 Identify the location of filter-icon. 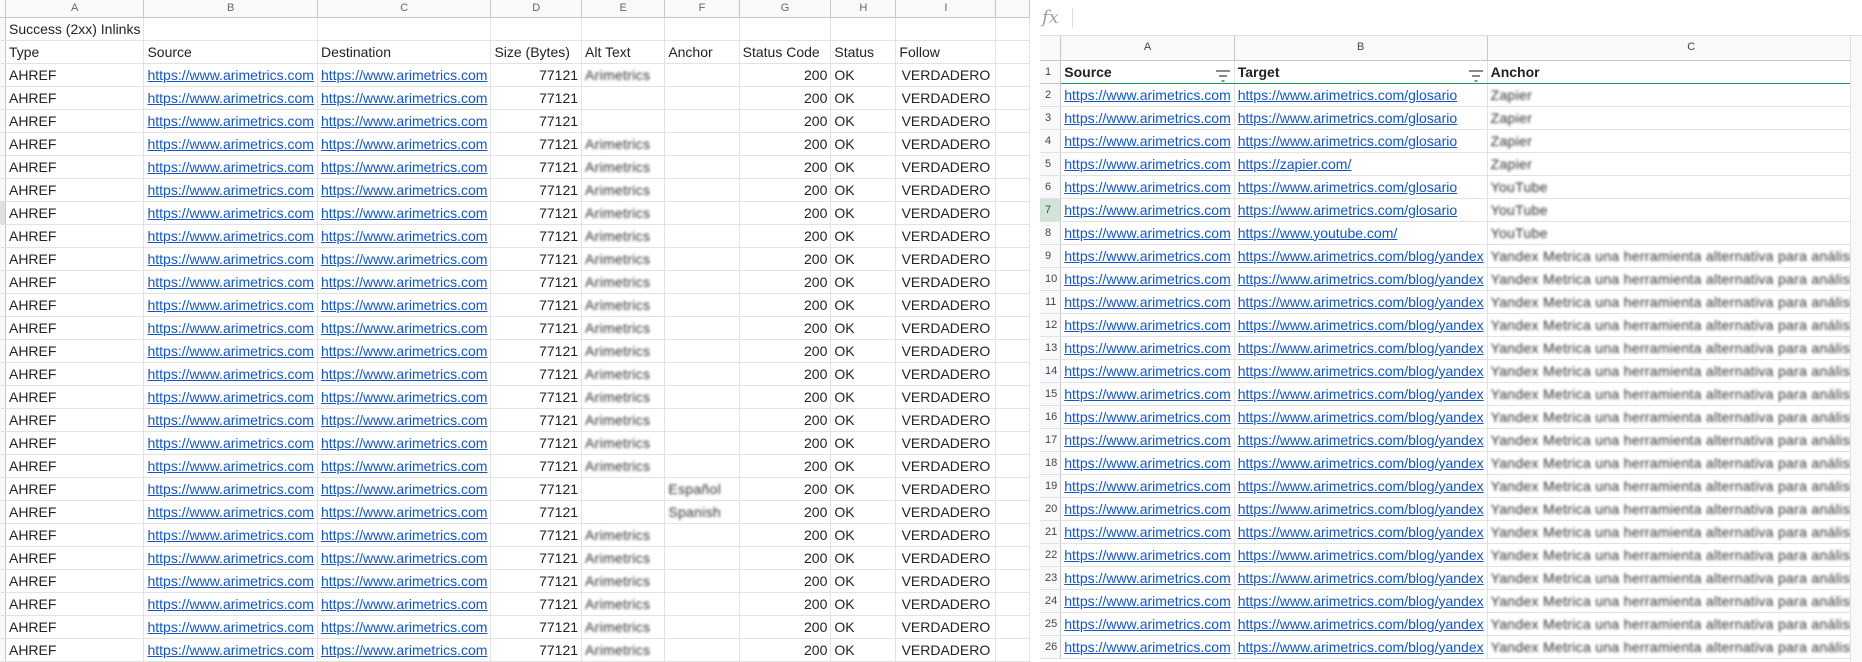
(1475, 74).